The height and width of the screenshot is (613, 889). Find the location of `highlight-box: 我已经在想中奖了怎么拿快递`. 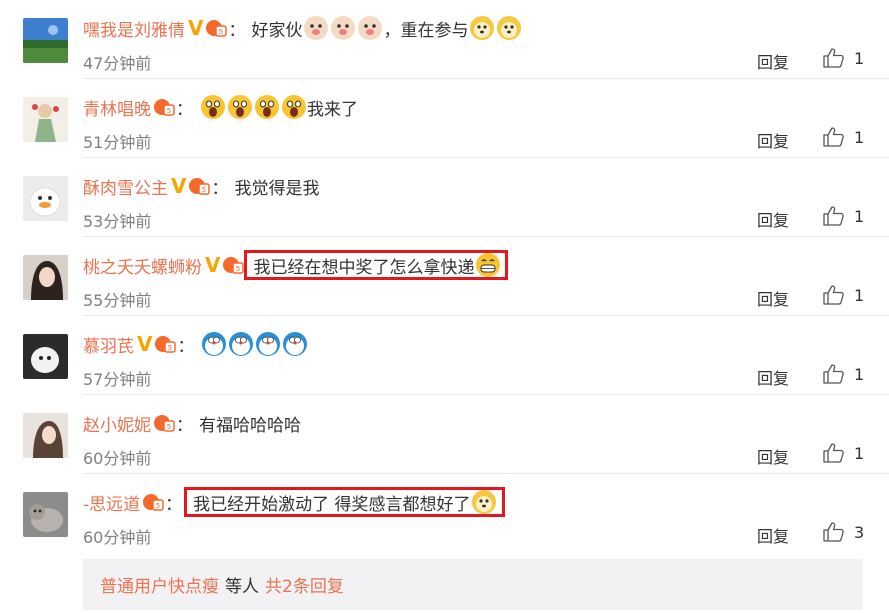

highlight-box: 我已经在想中奖了怎么拿快递 is located at coordinates (376, 265).